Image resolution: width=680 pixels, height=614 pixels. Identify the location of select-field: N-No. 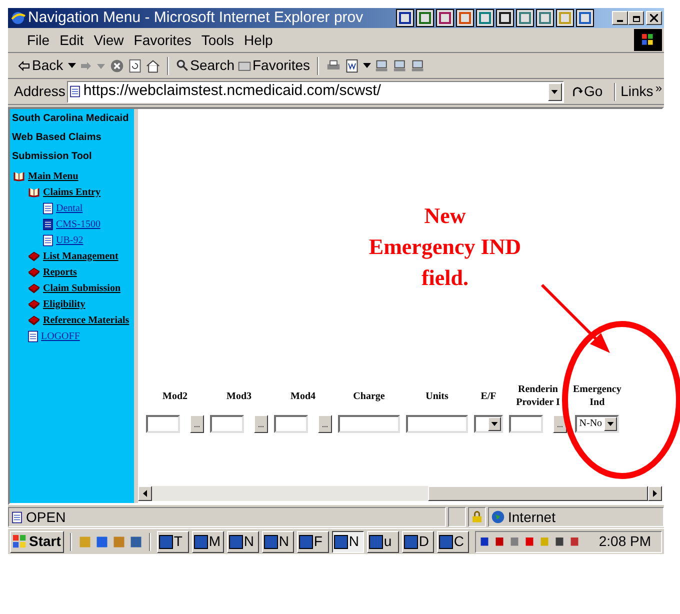
(597, 424).